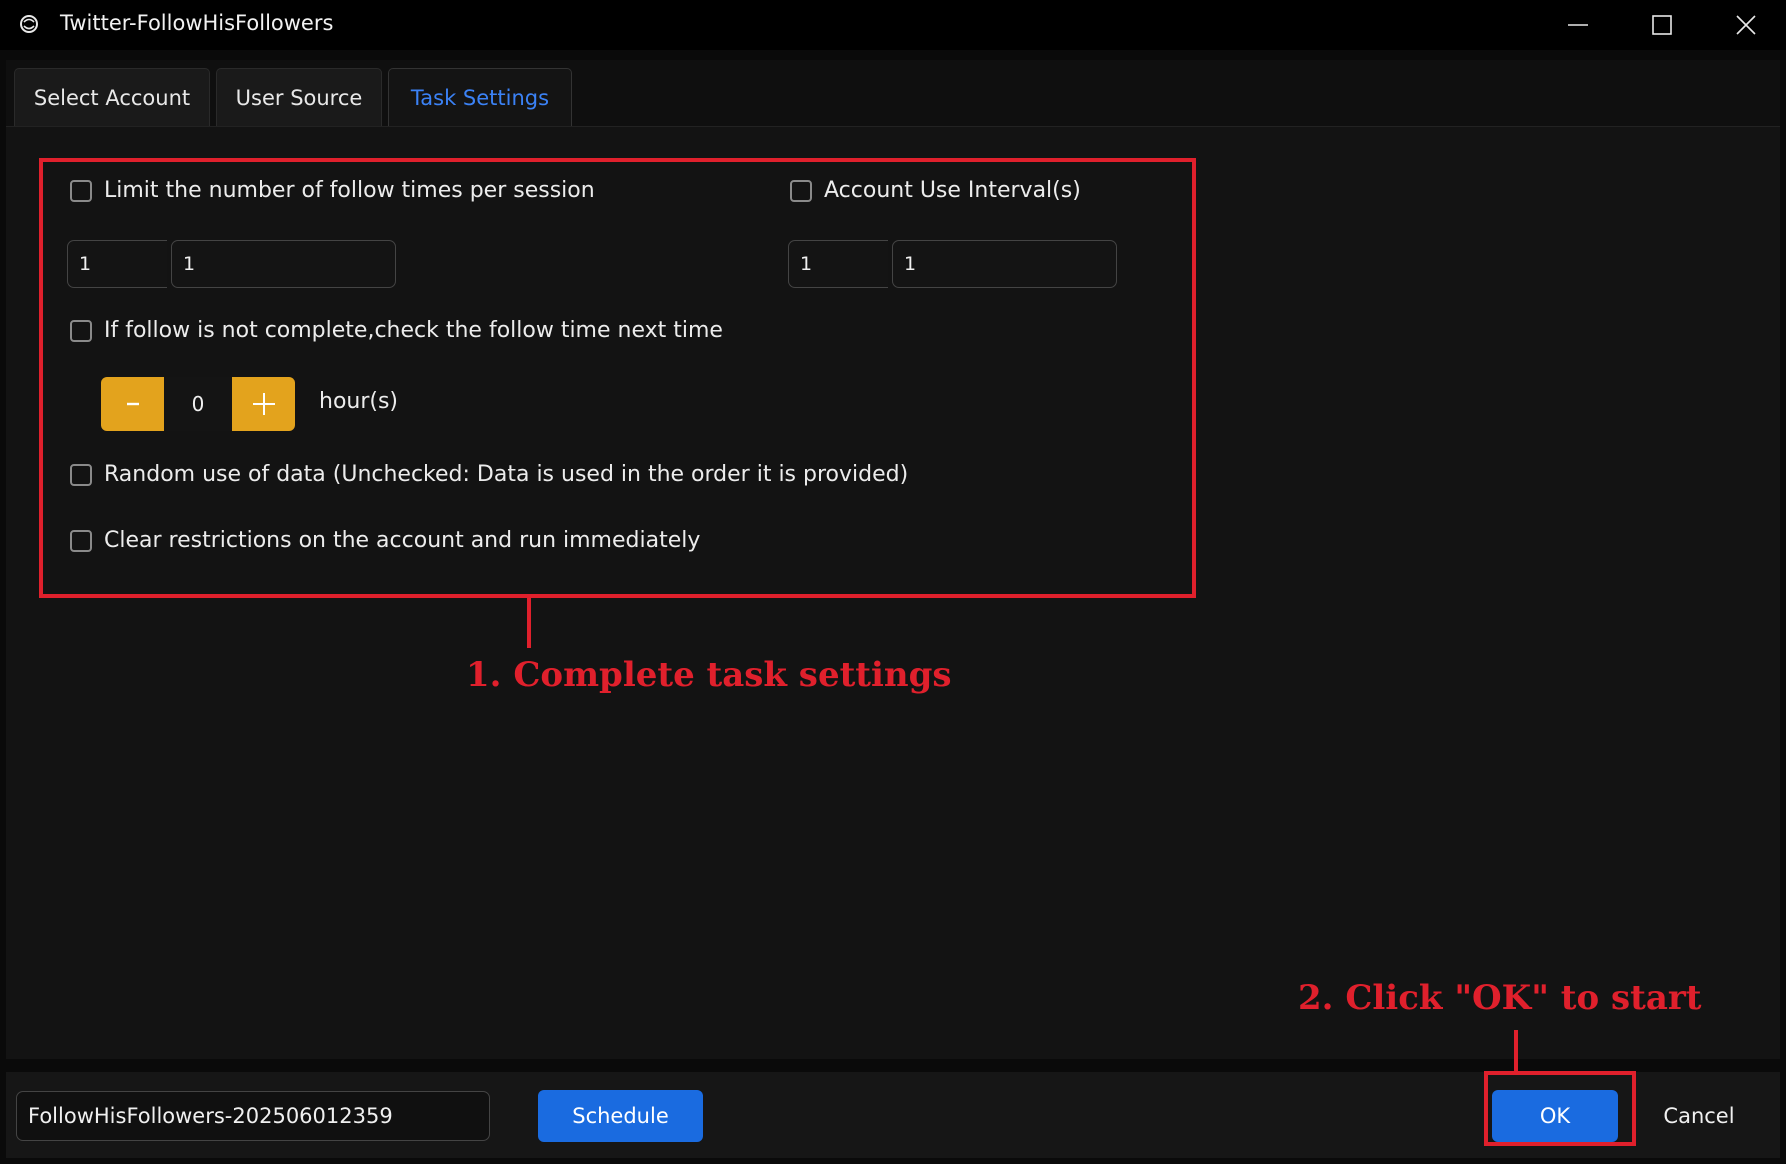 This screenshot has height=1164, width=1786. I want to click on cancel-button: Cancel, so click(1699, 1116).